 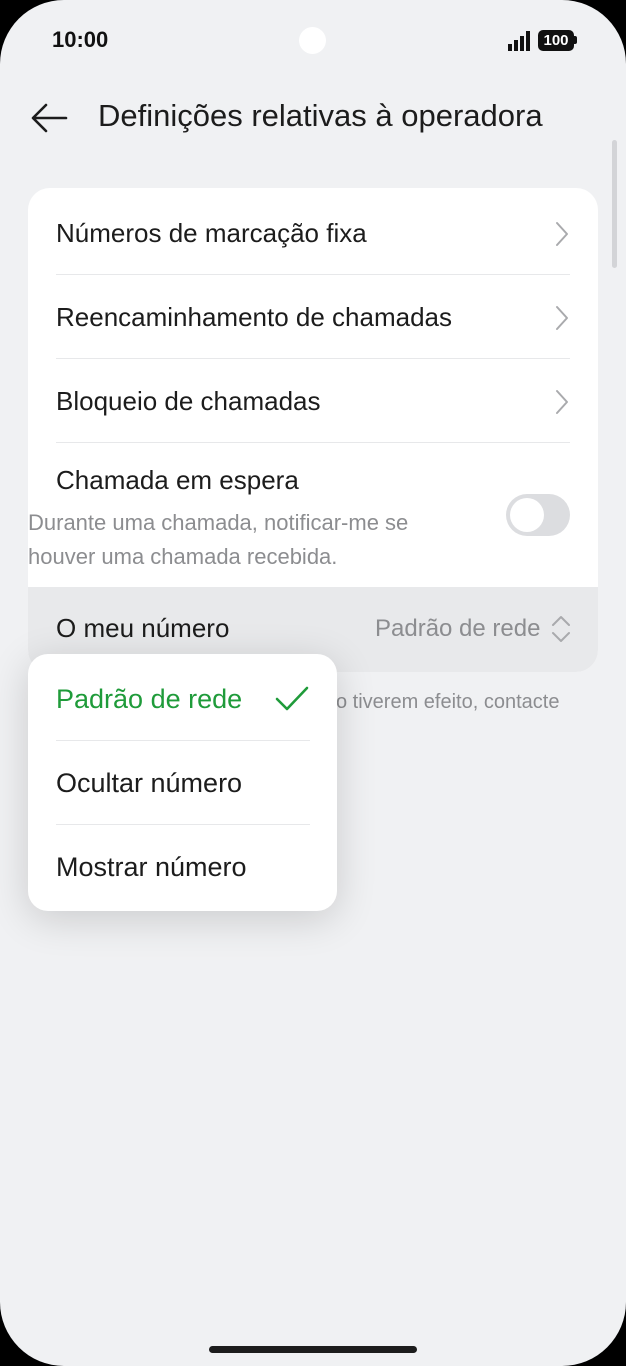 What do you see at coordinates (177, 480) in the screenshot?
I see `call-waiting-title: Chamada em espera` at bounding box center [177, 480].